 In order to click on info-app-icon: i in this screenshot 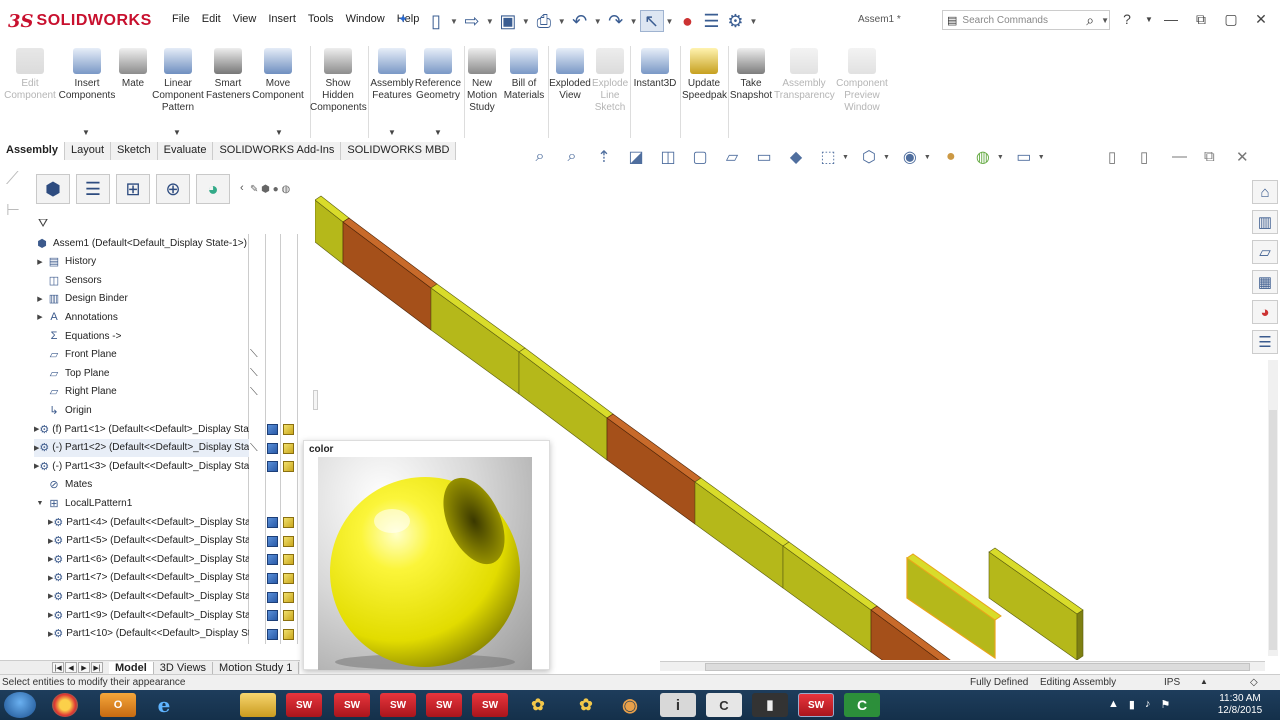, I will do `click(678, 705)`.